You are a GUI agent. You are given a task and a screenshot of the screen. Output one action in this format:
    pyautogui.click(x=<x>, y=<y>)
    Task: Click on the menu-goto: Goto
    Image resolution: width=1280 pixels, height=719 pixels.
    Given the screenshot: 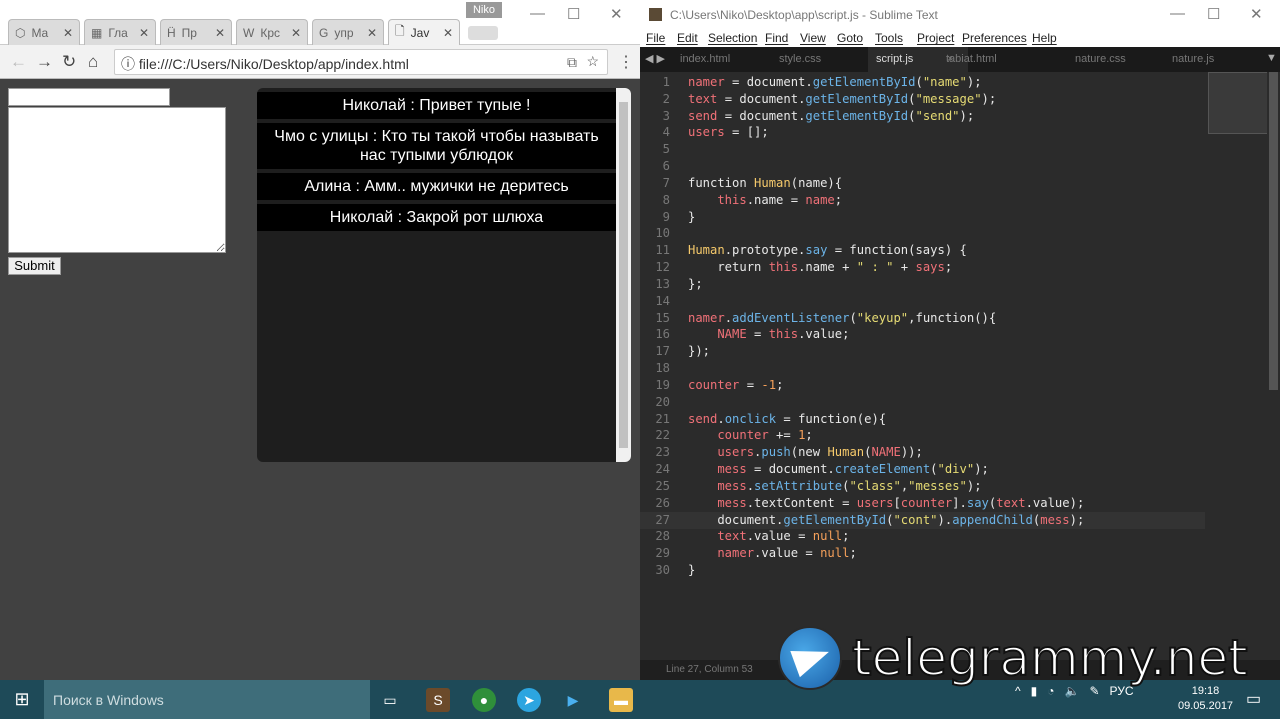 What is the action you would take?
    pyautogui.click(x=850, y=38)
    